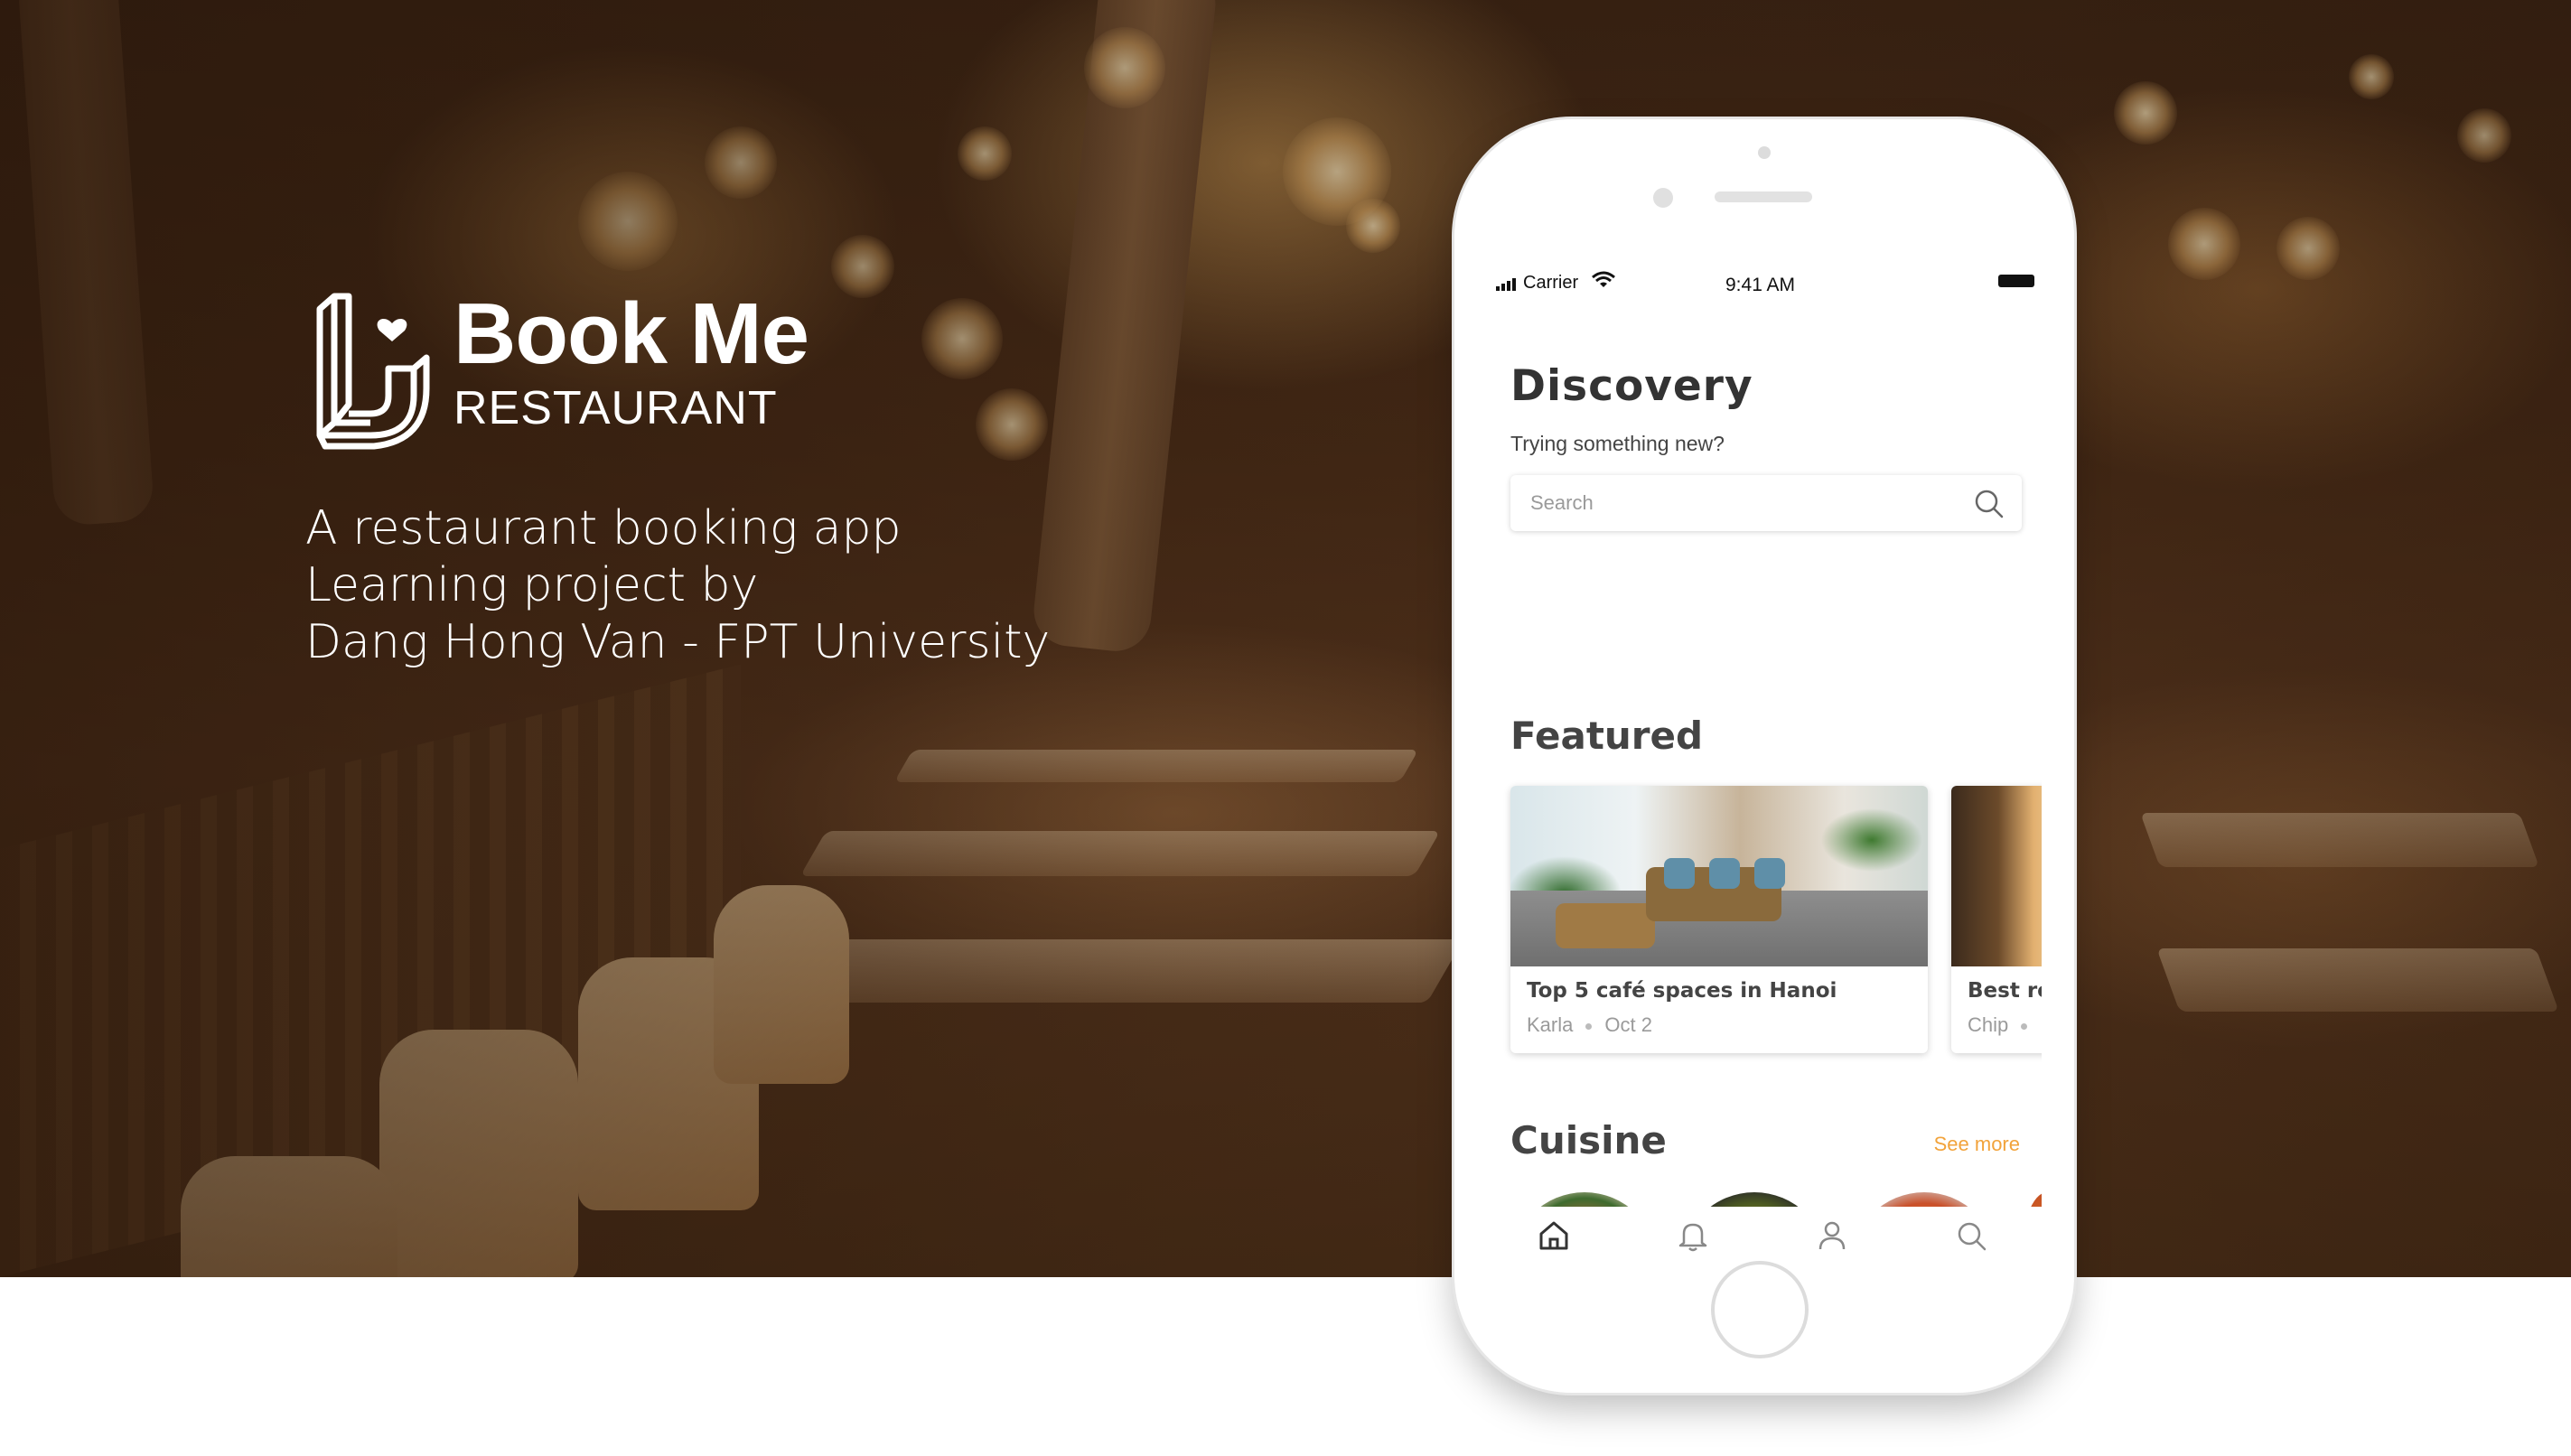  I want to click on user-icon, so click(1832, 1235).